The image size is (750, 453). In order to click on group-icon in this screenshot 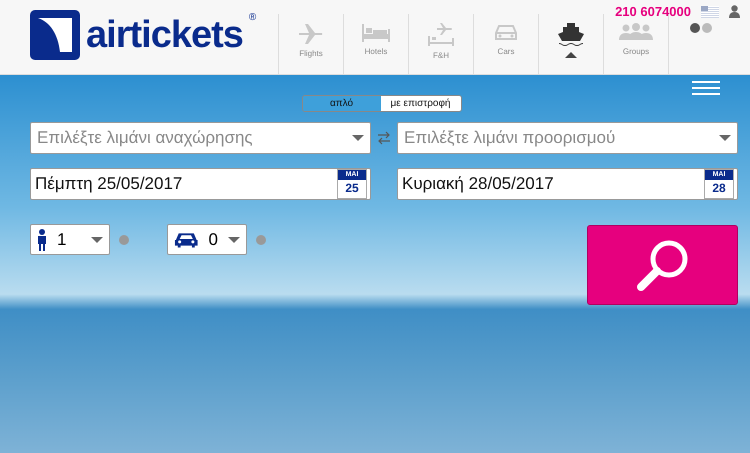, I will do `click(636, 32)`.